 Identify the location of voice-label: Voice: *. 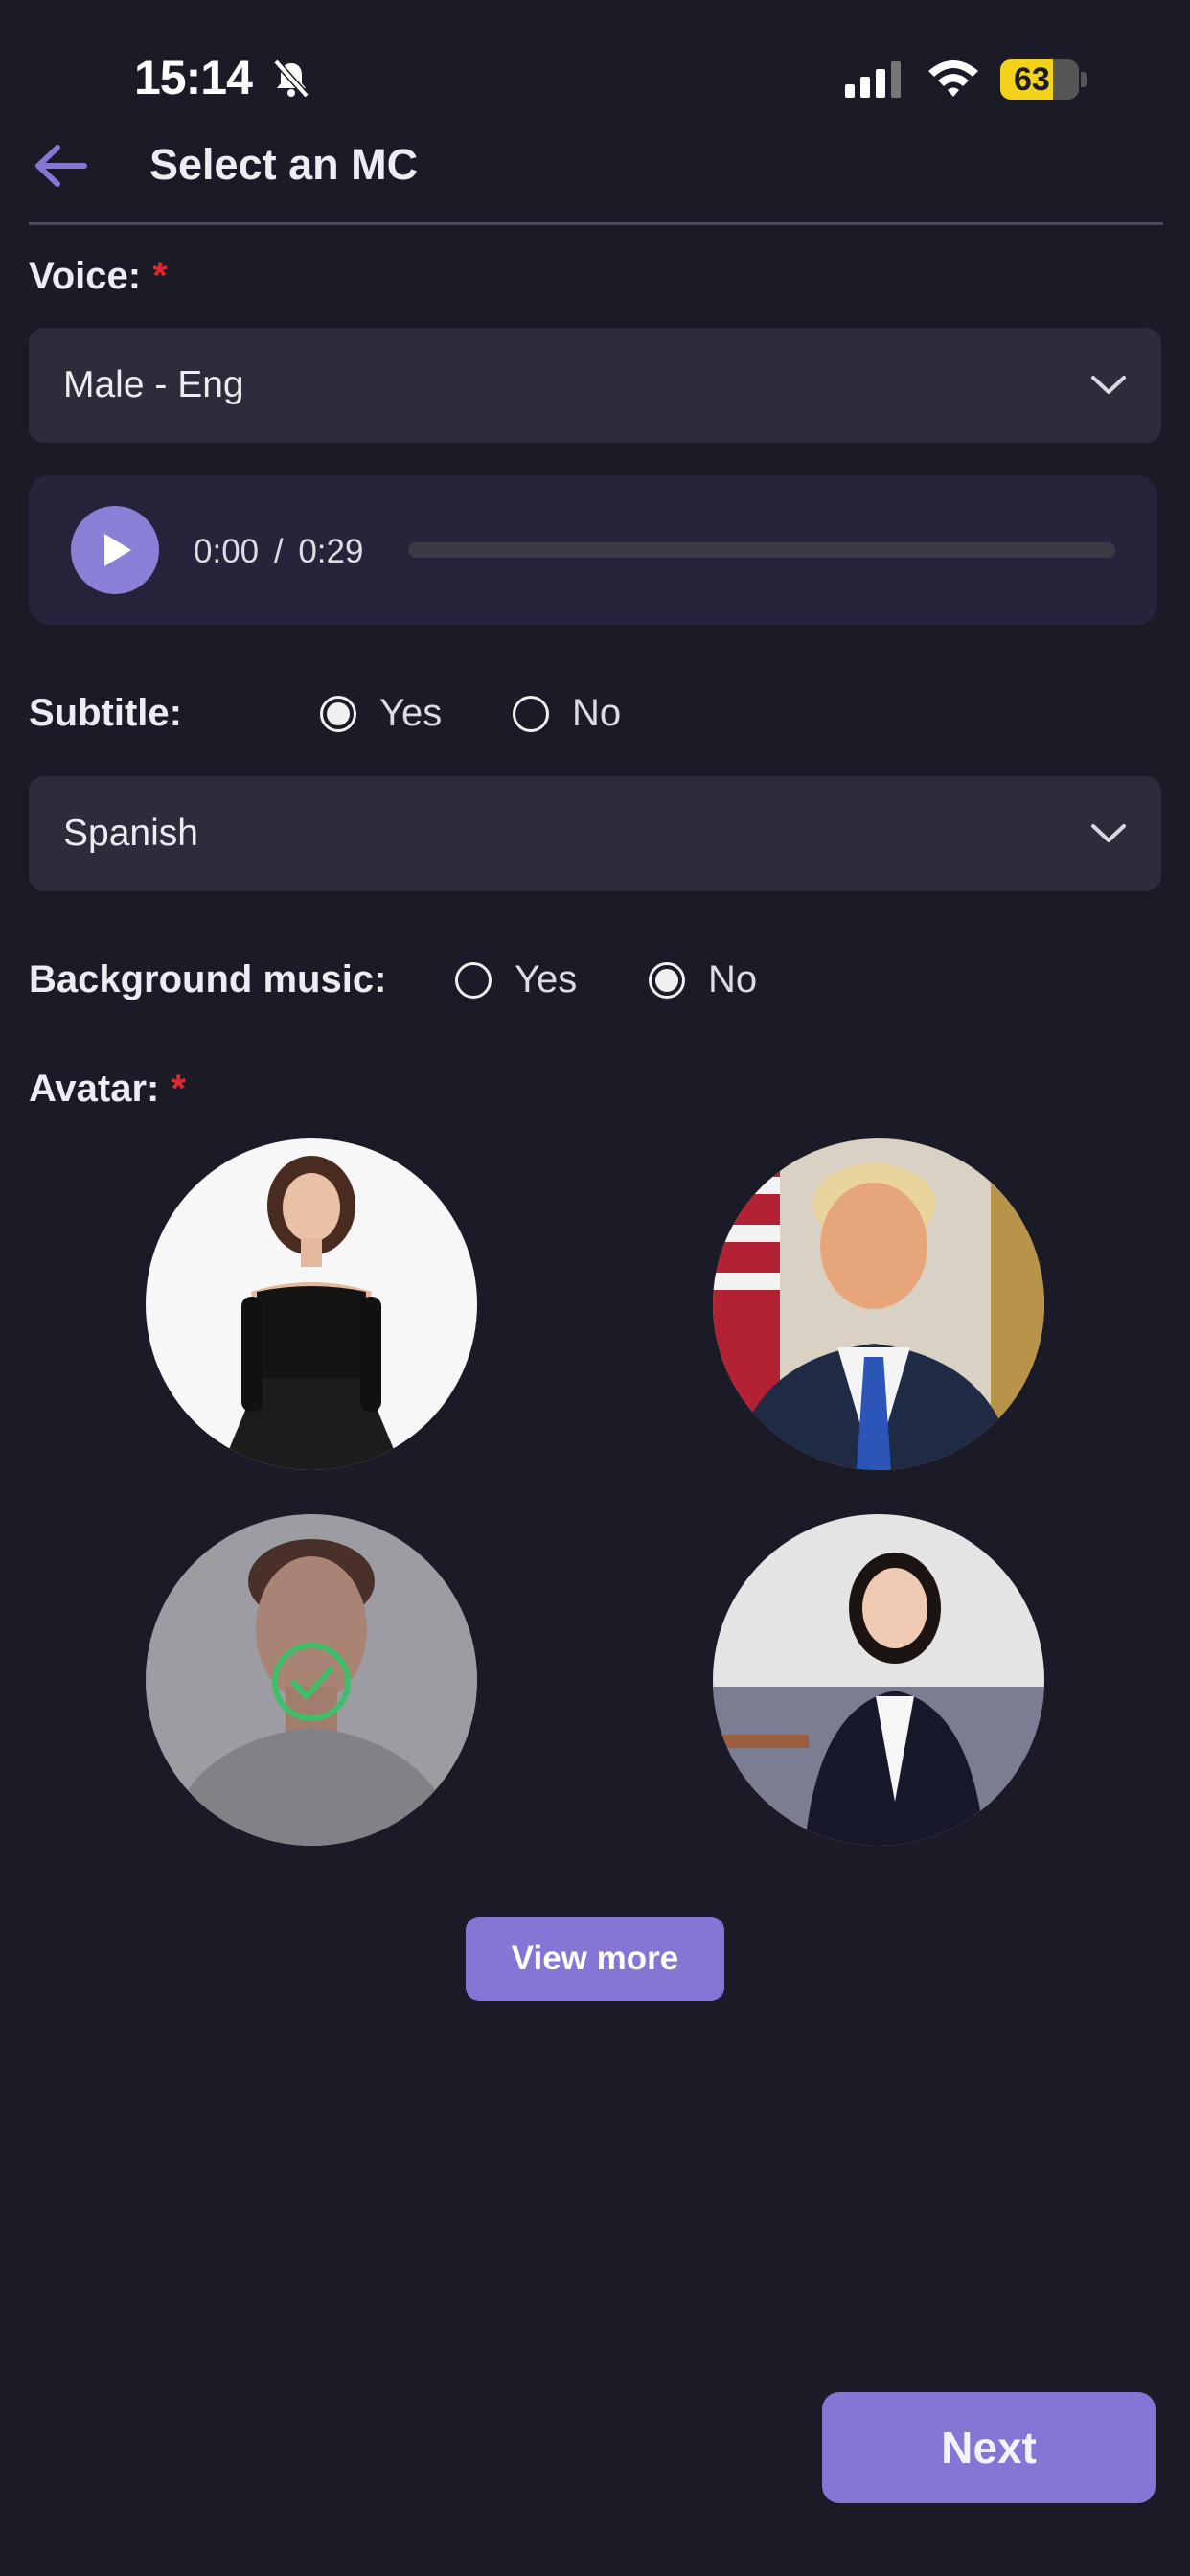
(99, 276).